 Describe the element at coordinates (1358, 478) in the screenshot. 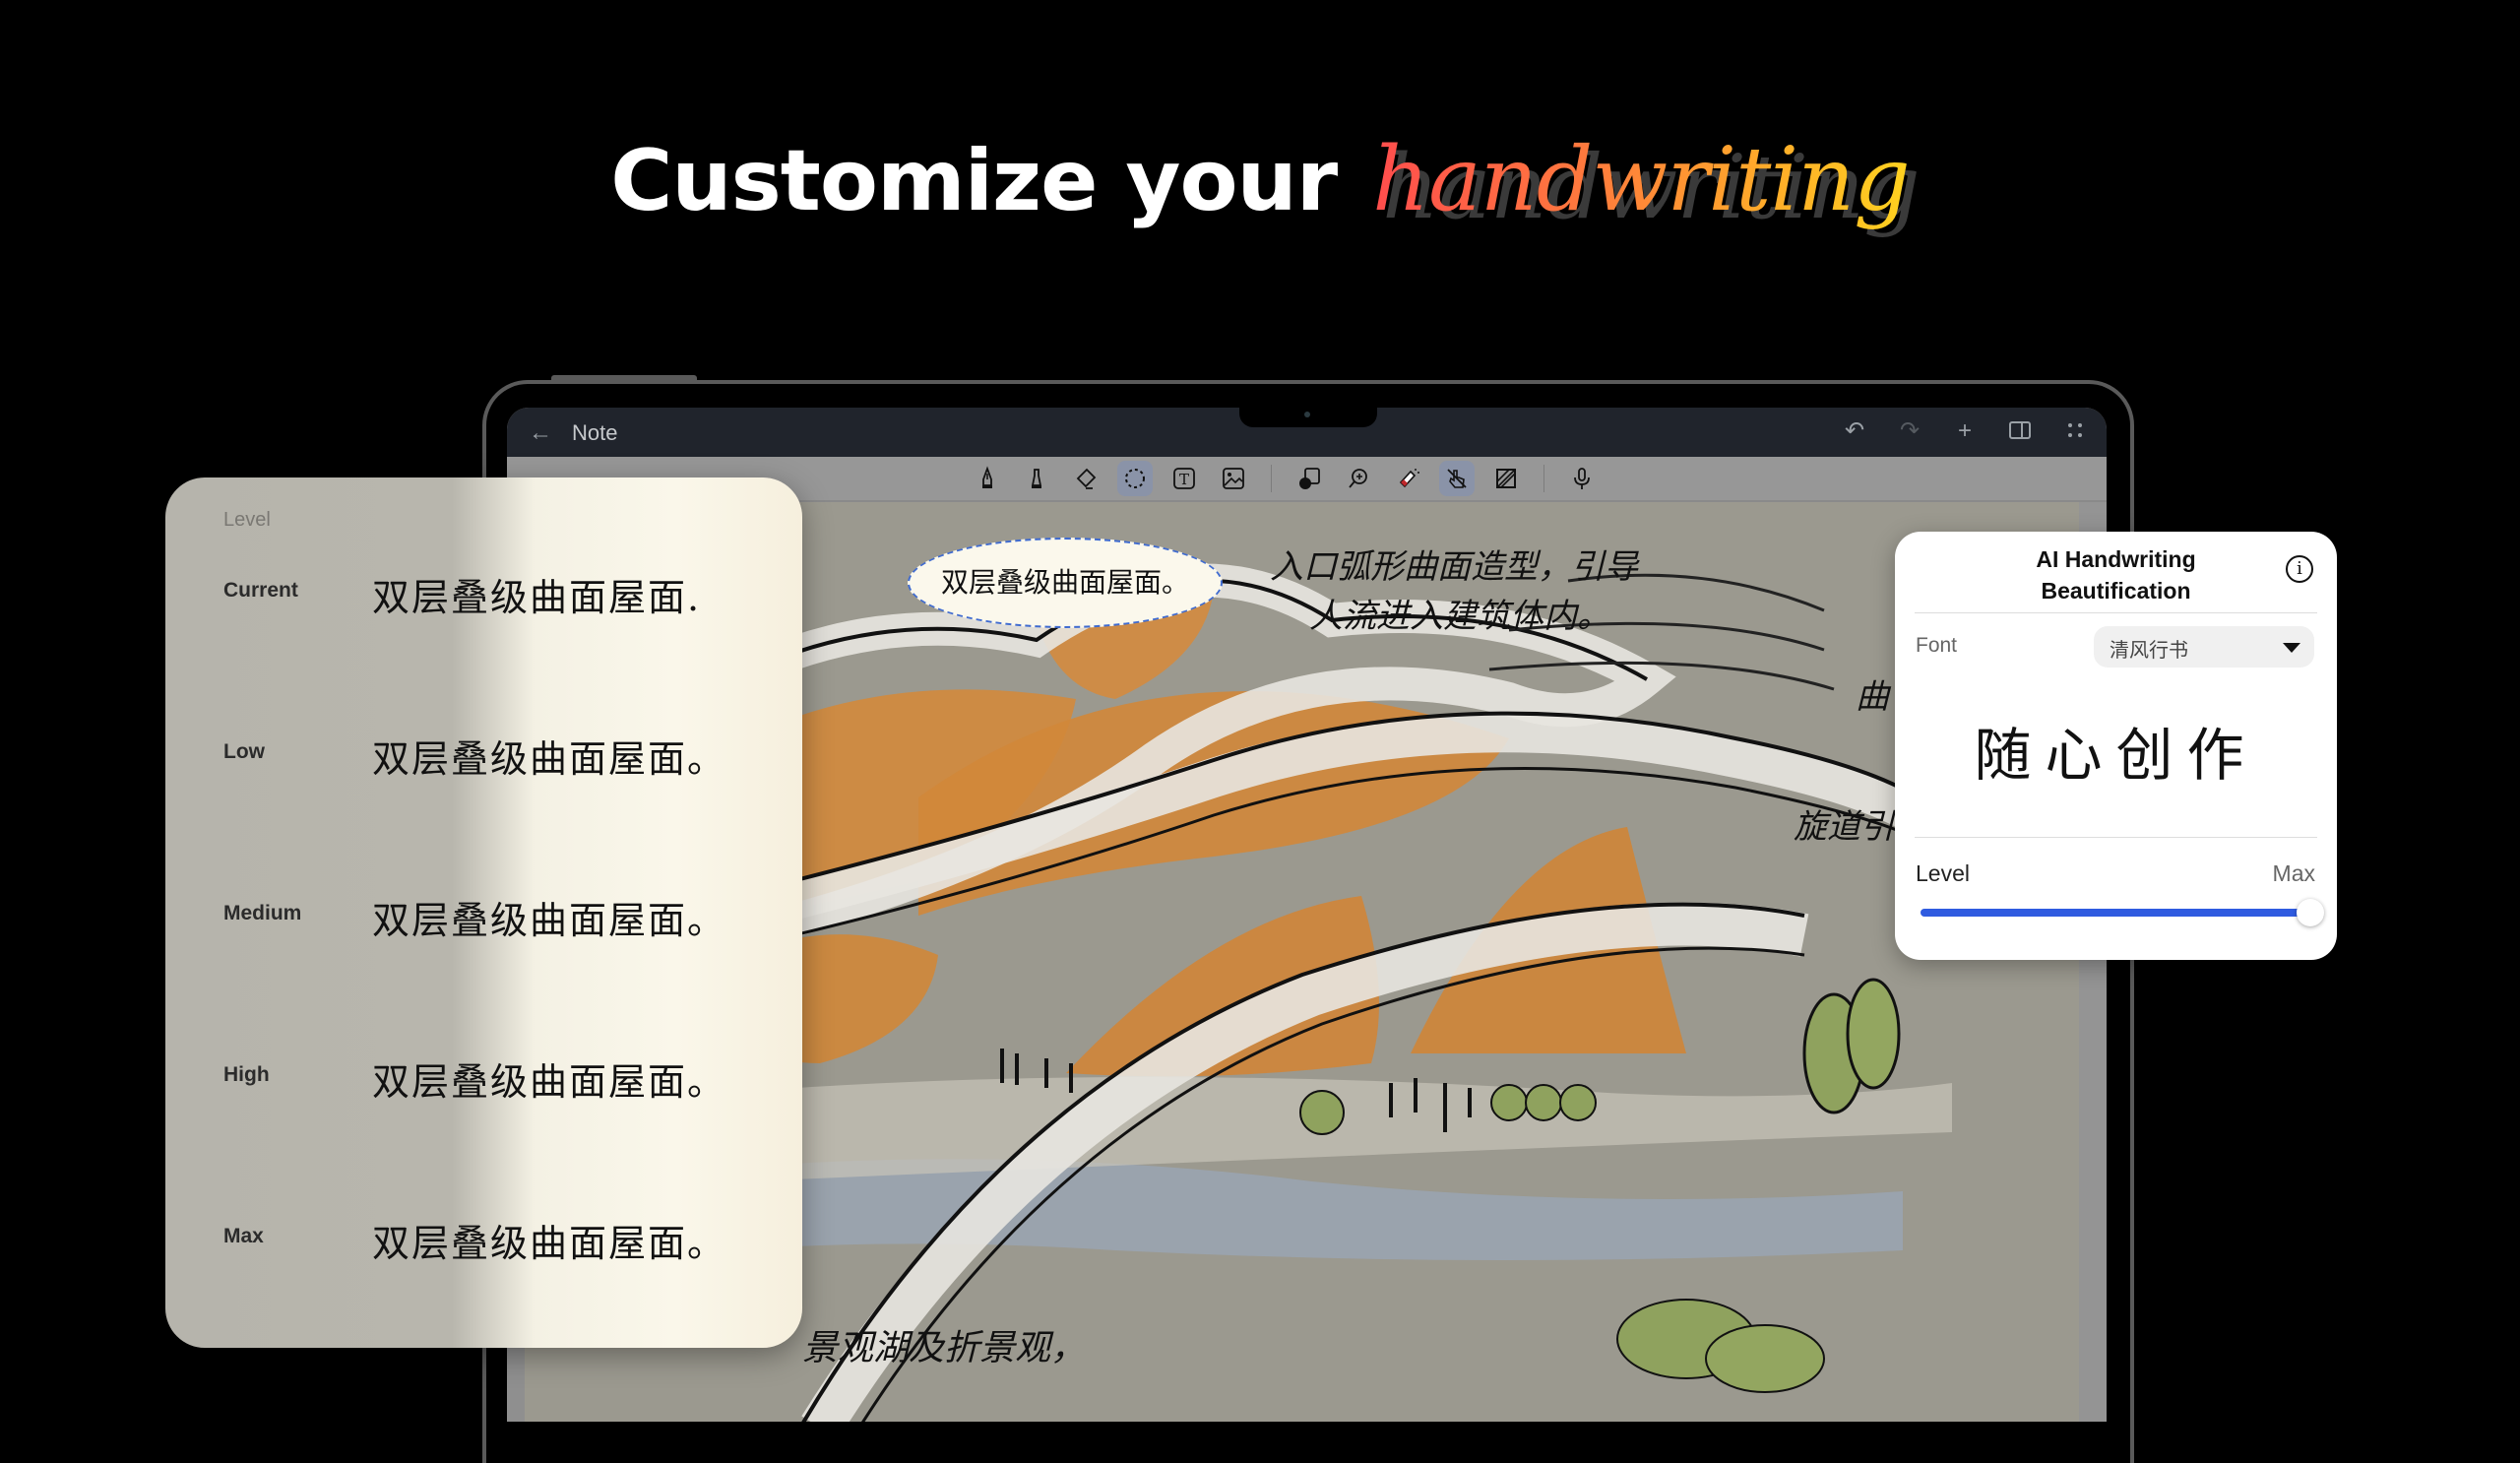

I see `zoom-in-icon` at that location.